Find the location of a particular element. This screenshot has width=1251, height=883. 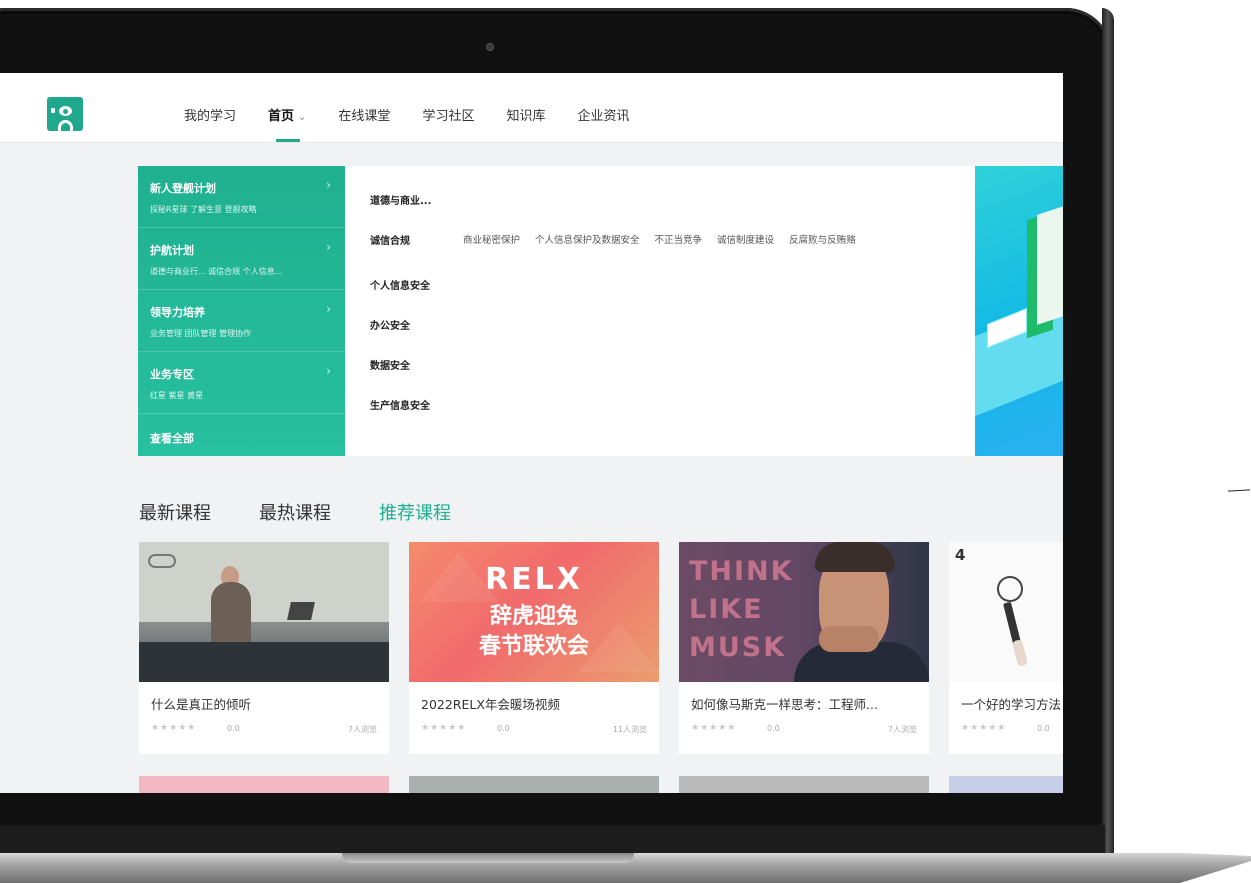

category-title: 领导力培养 is located at coordinates (177, 312).